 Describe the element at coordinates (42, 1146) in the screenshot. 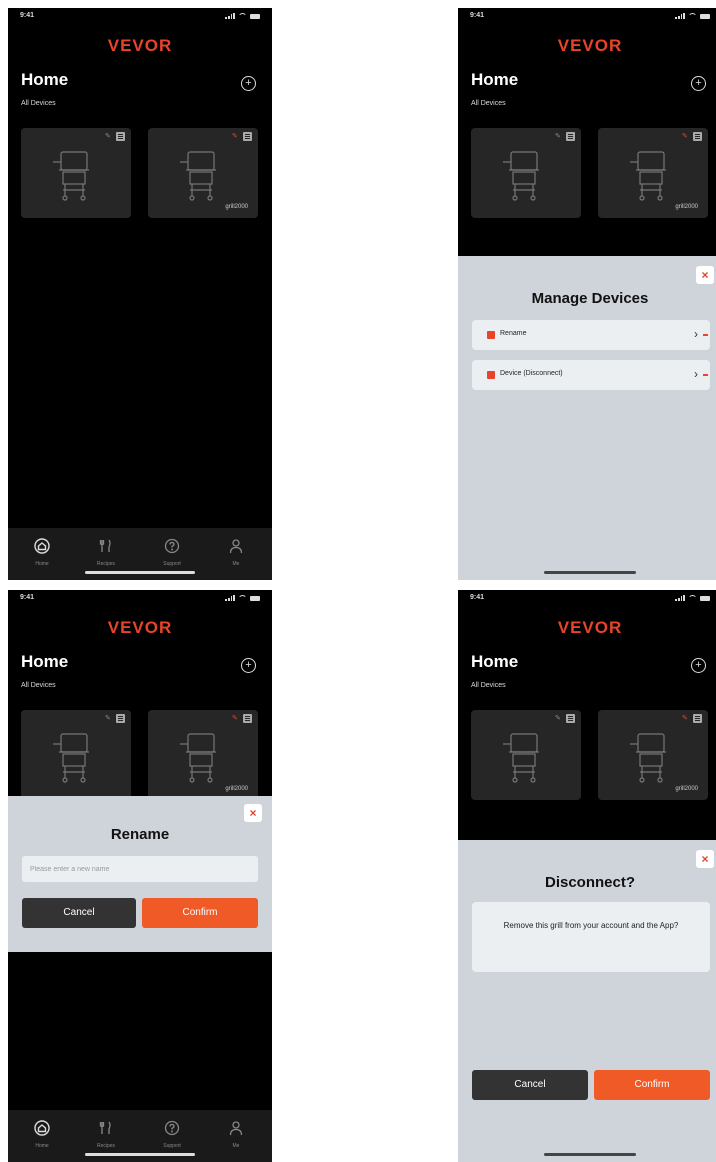

I see `tab-label: Home` at that location.